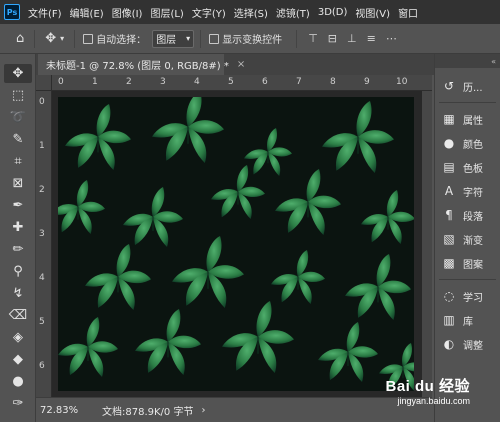 The width and height of the screenshot is (500, 422). What do you see at coordinates (148, 412) in the screenshot?
I see `document-info: 文档:878.9K/0 字节` at bounding box center [148, 412].